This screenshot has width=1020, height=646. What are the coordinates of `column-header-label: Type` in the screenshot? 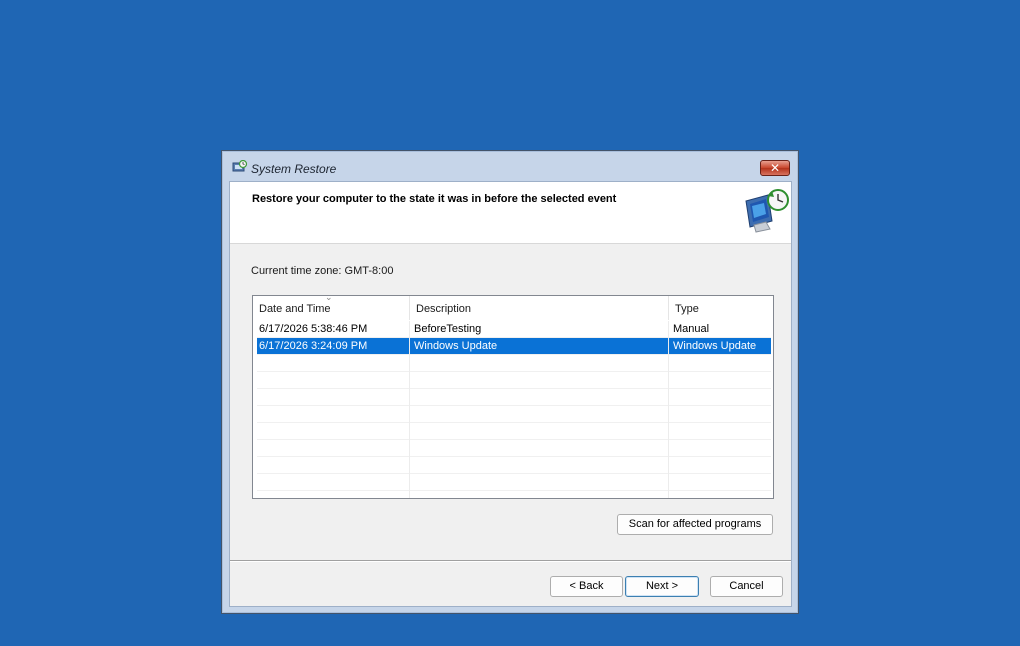 It's located at (687, 309).